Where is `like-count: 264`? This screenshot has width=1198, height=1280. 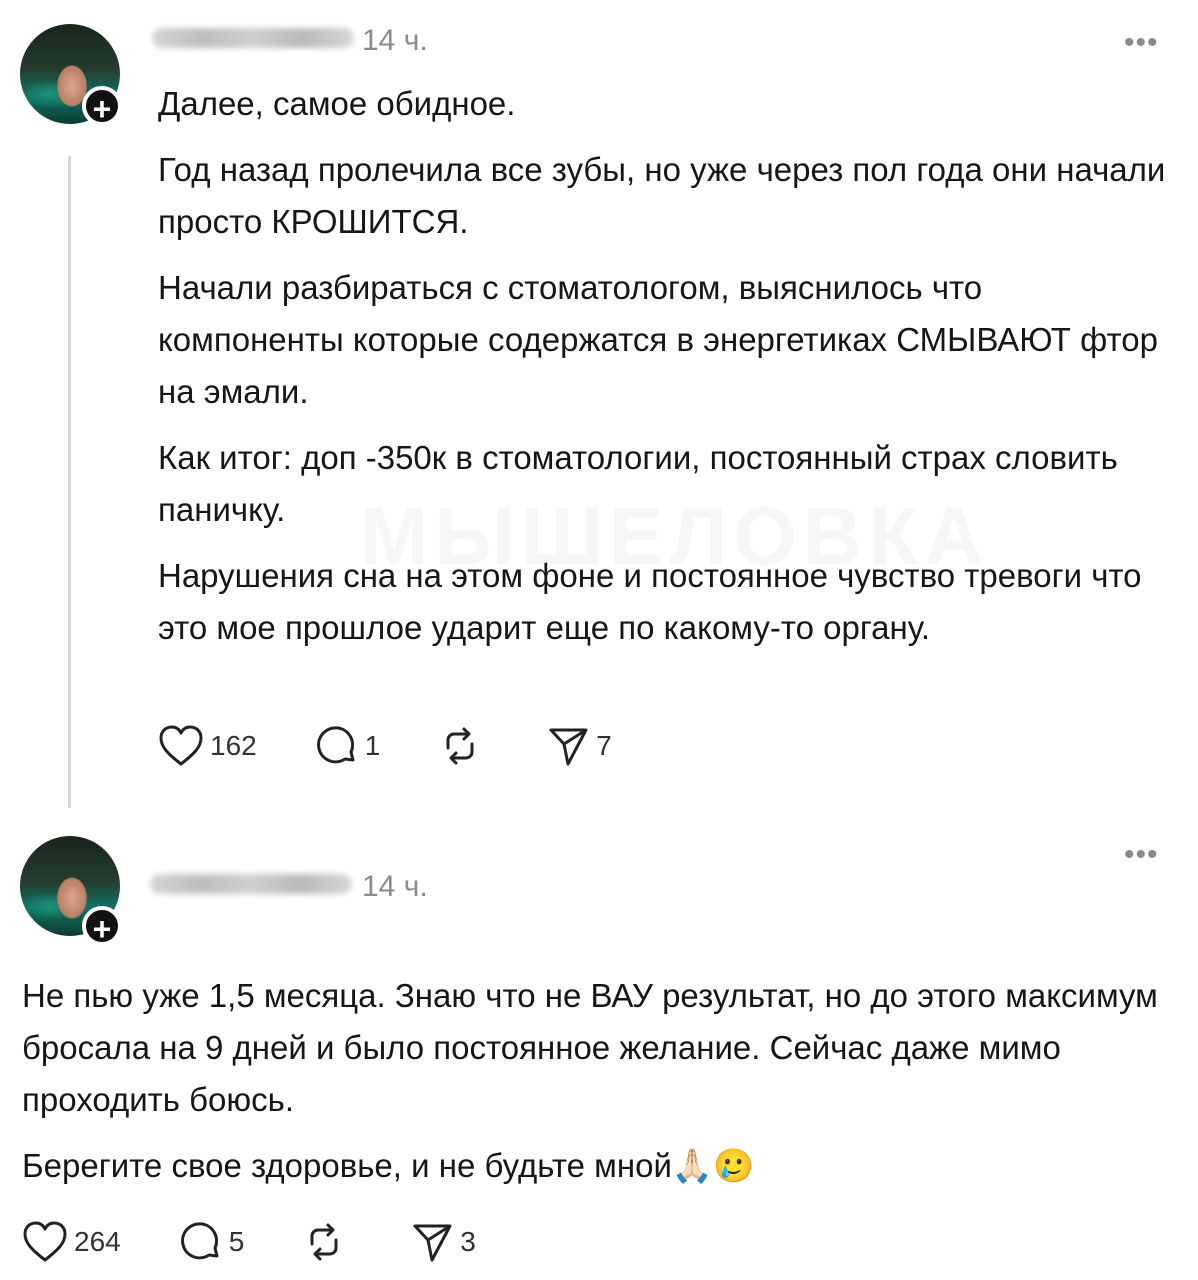 like-count: 264 is located at coordinates (97, 1241).